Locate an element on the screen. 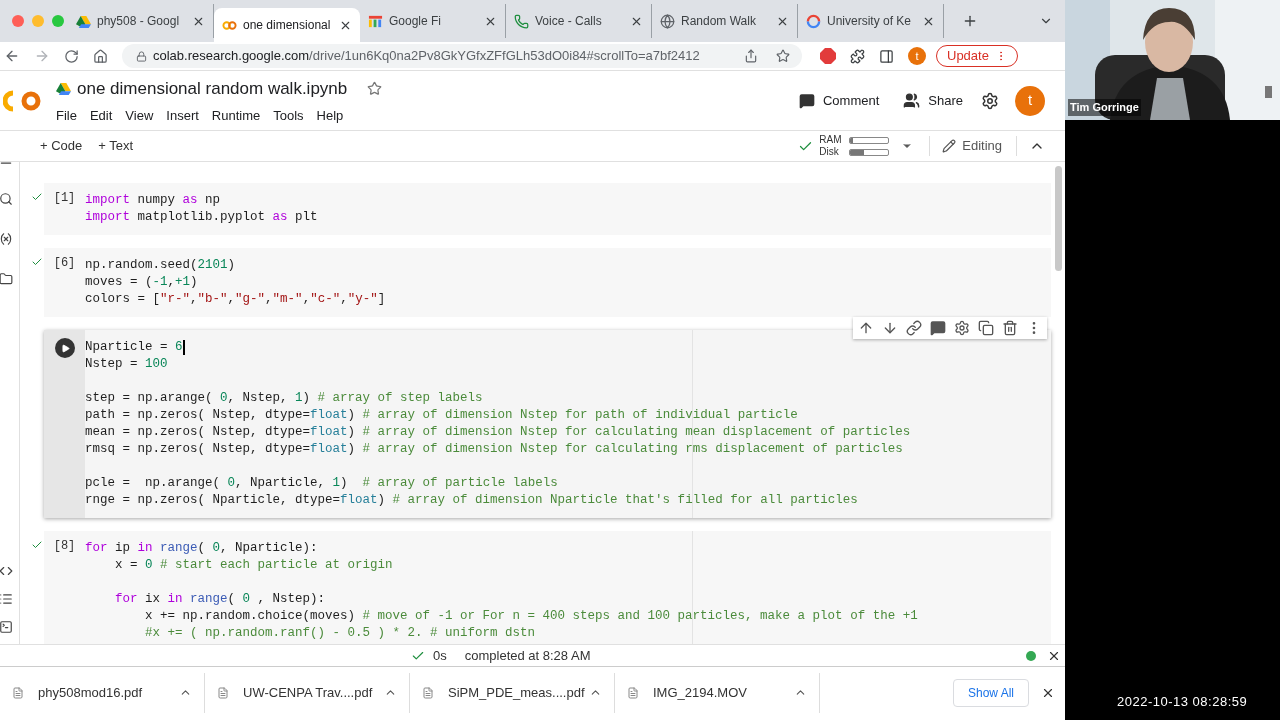 The width and height of the screenshot is (1280, 720). url-text: colab.research.google.com/drive/1un6Kq0na2Pv8GkYGfxZFfGLh53dO0i84#scrollTo=a7bf2412 is located at coordinates (427, 56).